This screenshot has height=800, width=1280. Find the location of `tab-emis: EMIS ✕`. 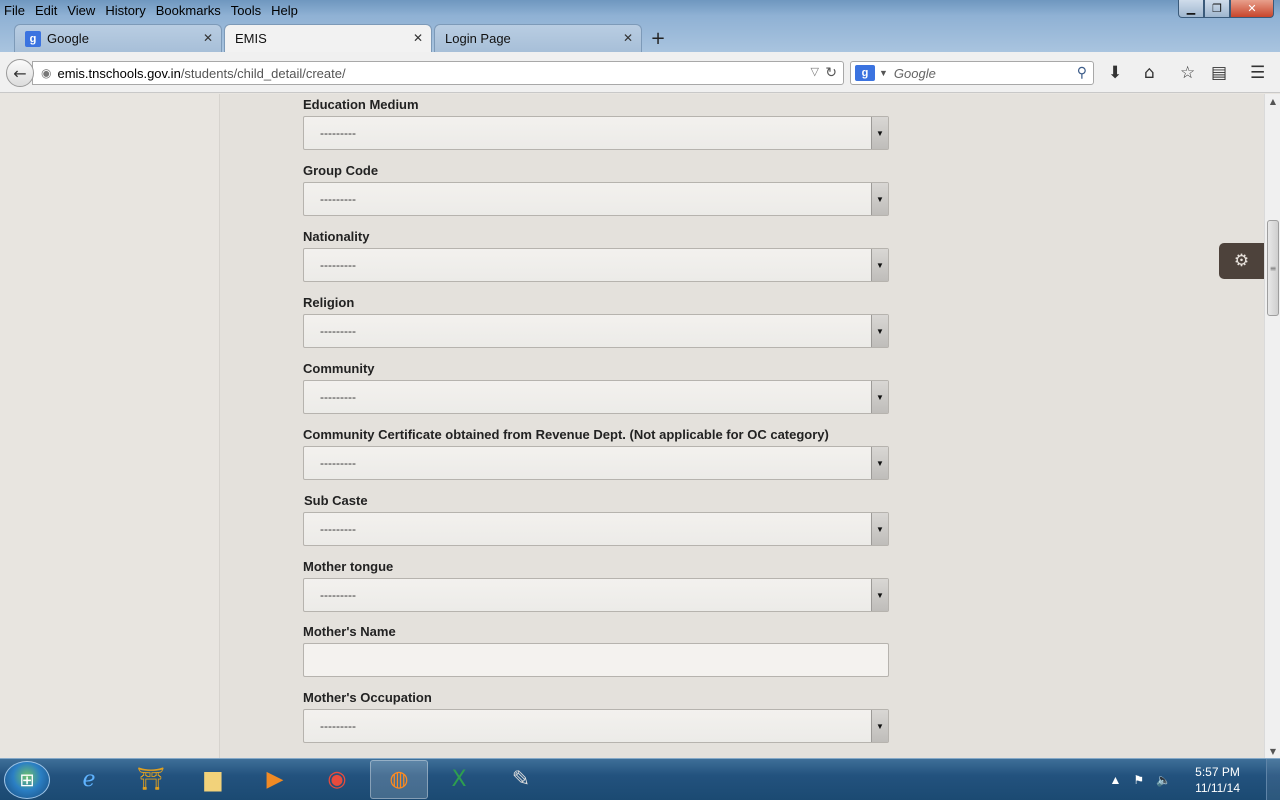

tab-emis: EMIS ✕ is located at coordinates (328, 38).